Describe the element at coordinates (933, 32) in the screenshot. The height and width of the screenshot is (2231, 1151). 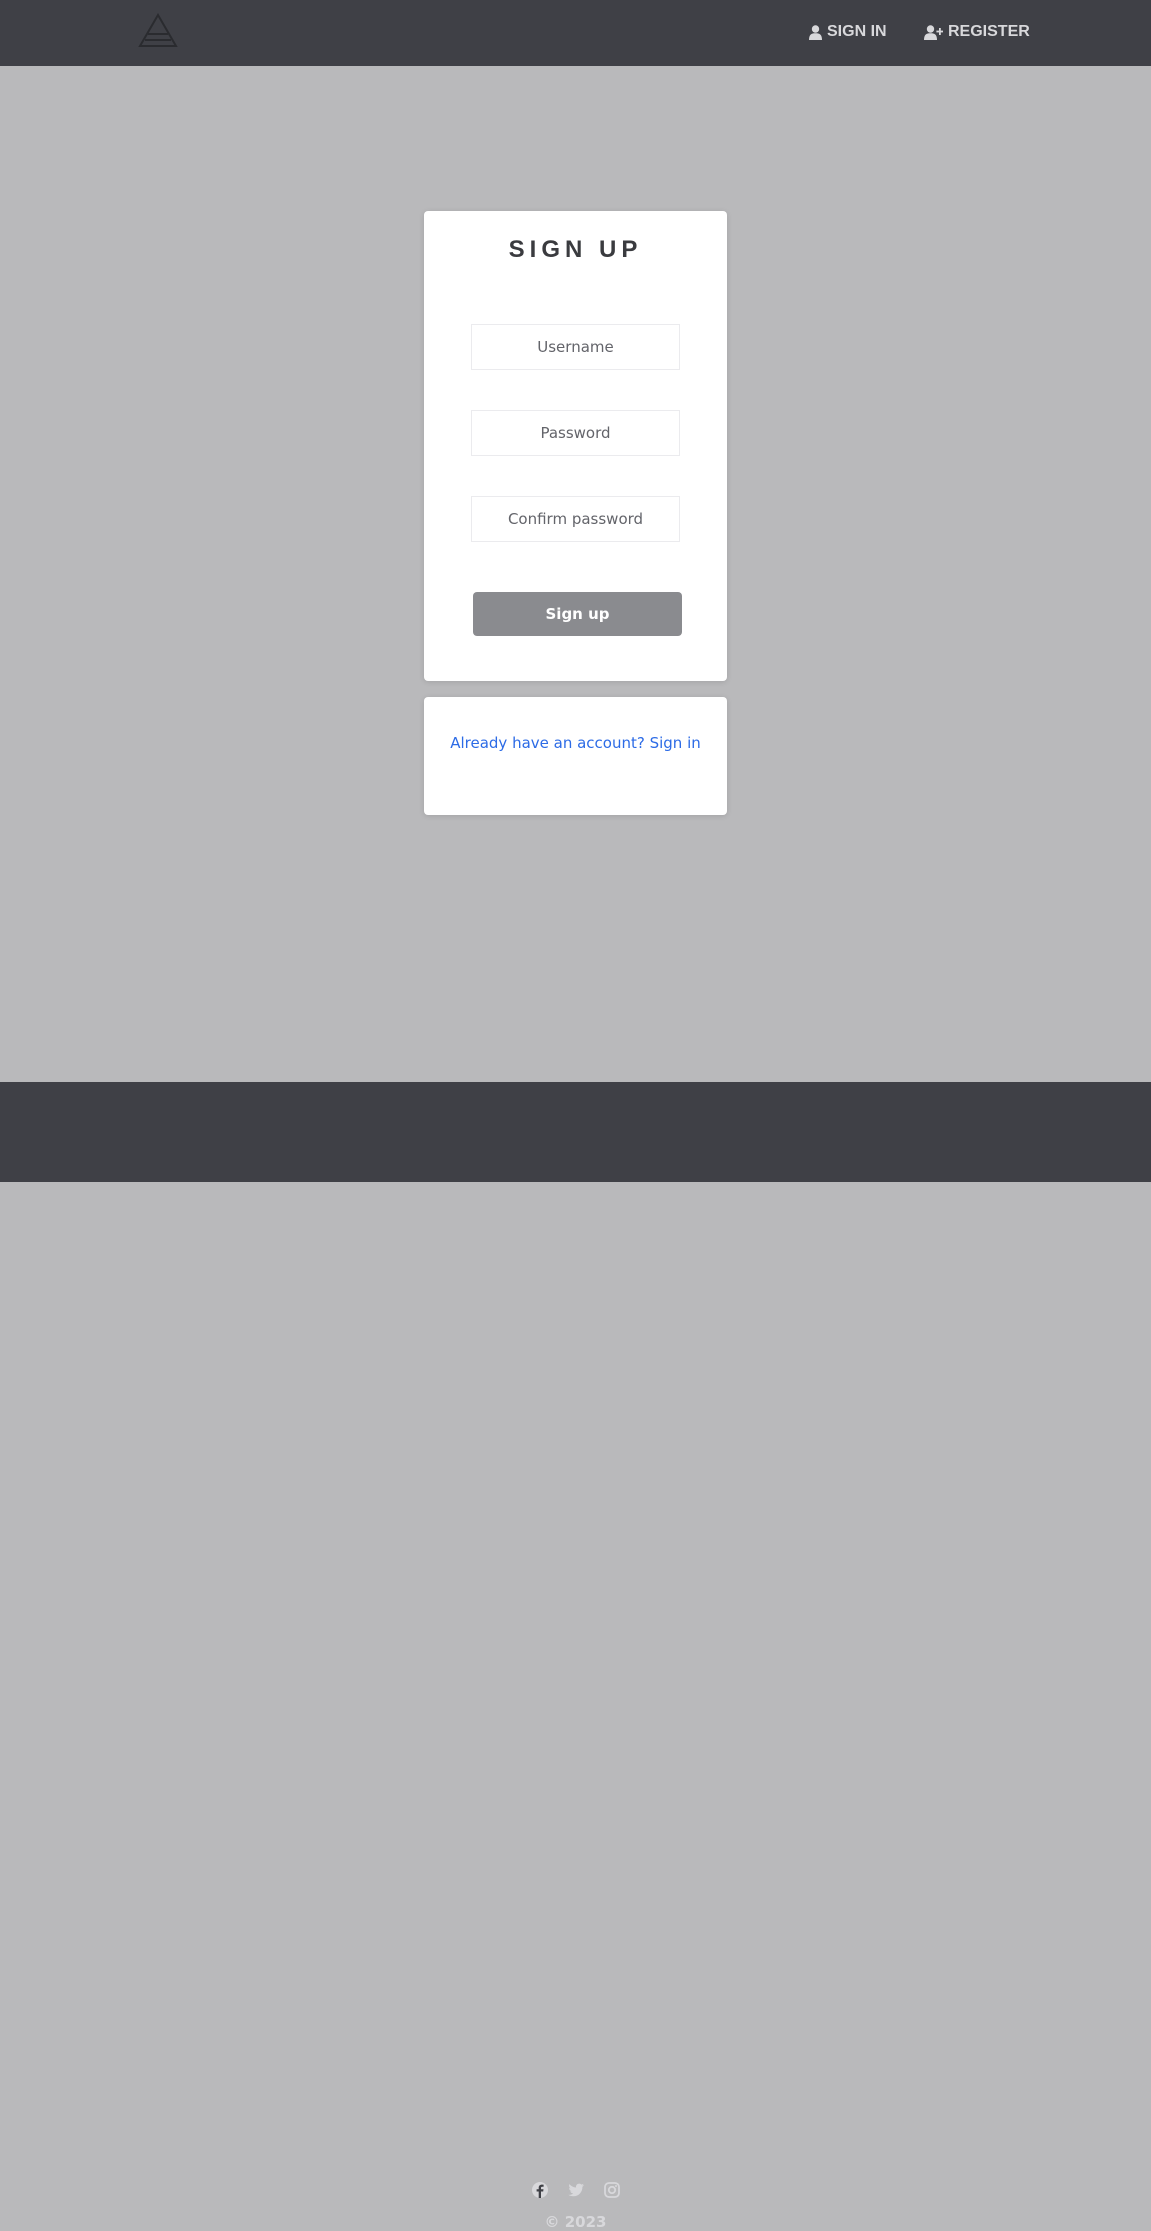
I see `user-plus-icon` at that location.